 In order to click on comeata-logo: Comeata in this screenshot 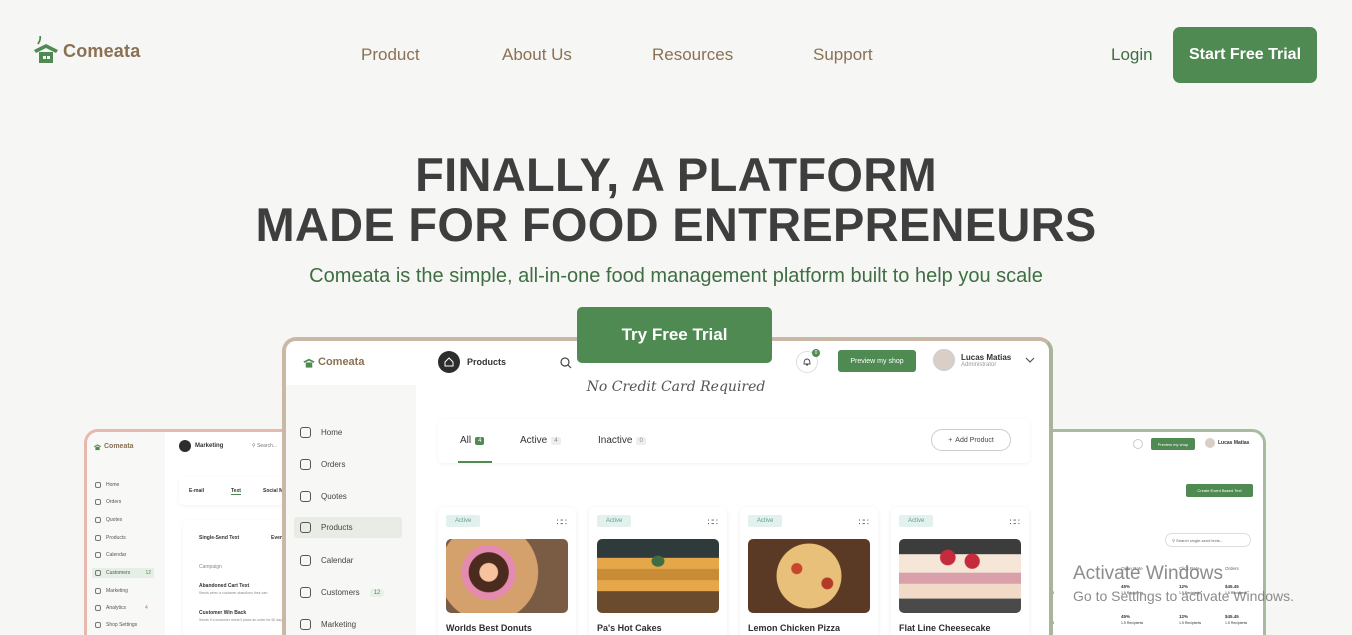, I will do `click(86, 51)`.